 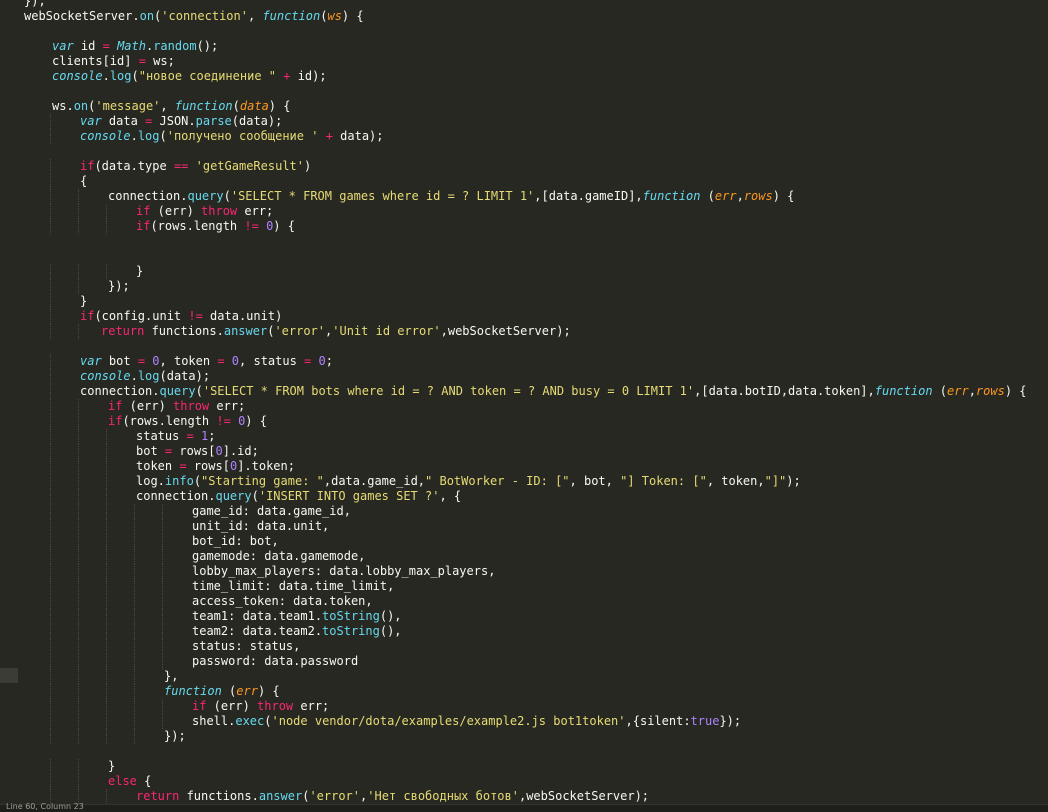 I want to click on code-line: gamemode: data.gamemode,, so click(x=524, y=556).